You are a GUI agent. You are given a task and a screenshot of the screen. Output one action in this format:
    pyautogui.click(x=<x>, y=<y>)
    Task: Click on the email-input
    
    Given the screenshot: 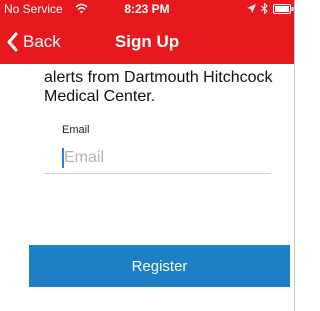 What is the action you would take?
    pyautogui.click(x=163, y=158)
    